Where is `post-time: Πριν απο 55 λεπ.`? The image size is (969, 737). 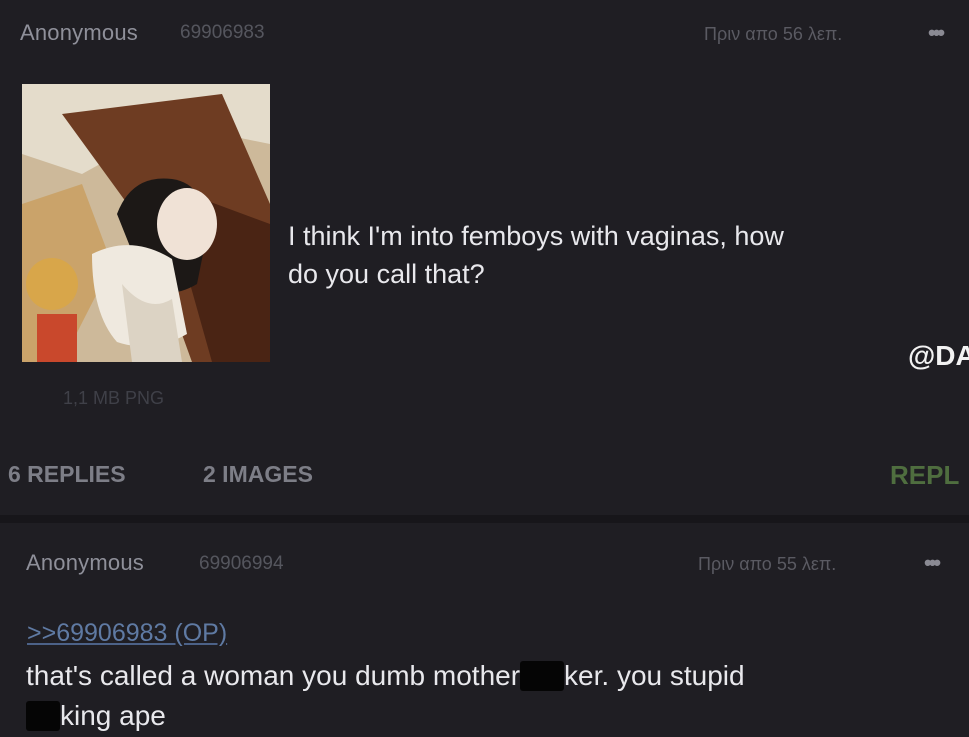 post-time: Πριν απο 55 λεπ. is located at coordinates (767, 564).